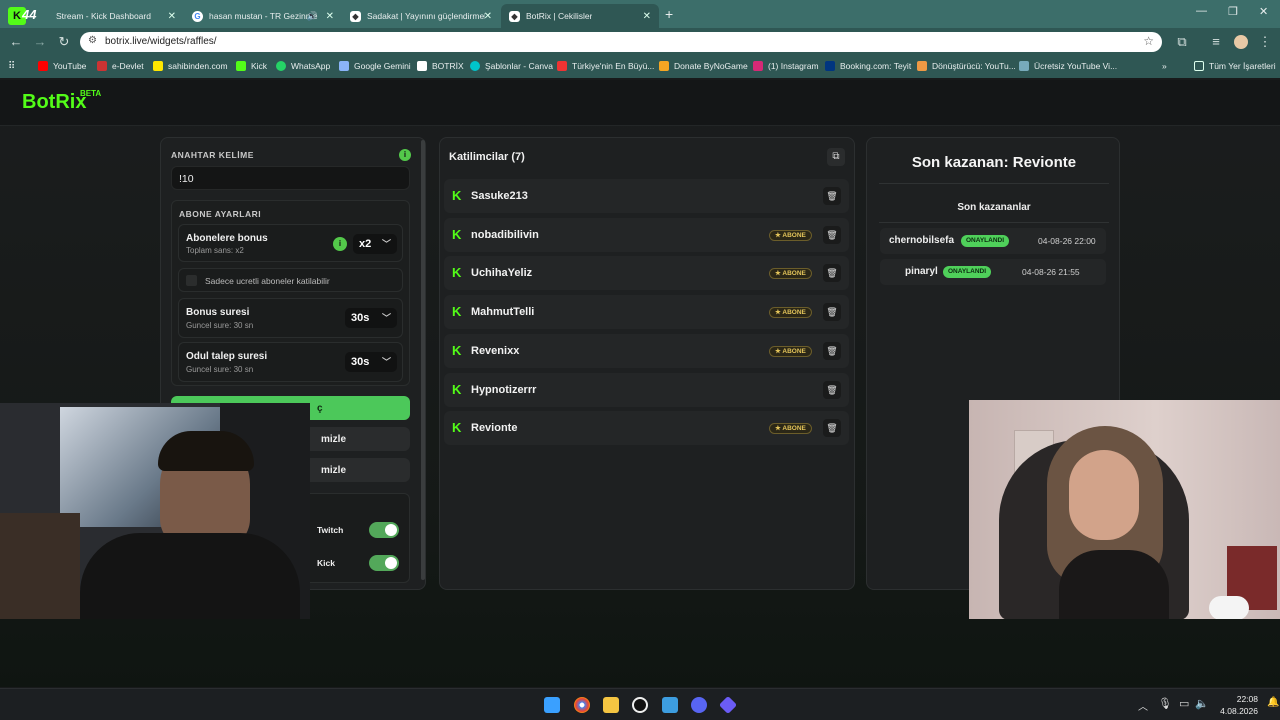  Describe the element at coordinates (552, 705) in the screenshot. I see `windows-start-icon` at that location.